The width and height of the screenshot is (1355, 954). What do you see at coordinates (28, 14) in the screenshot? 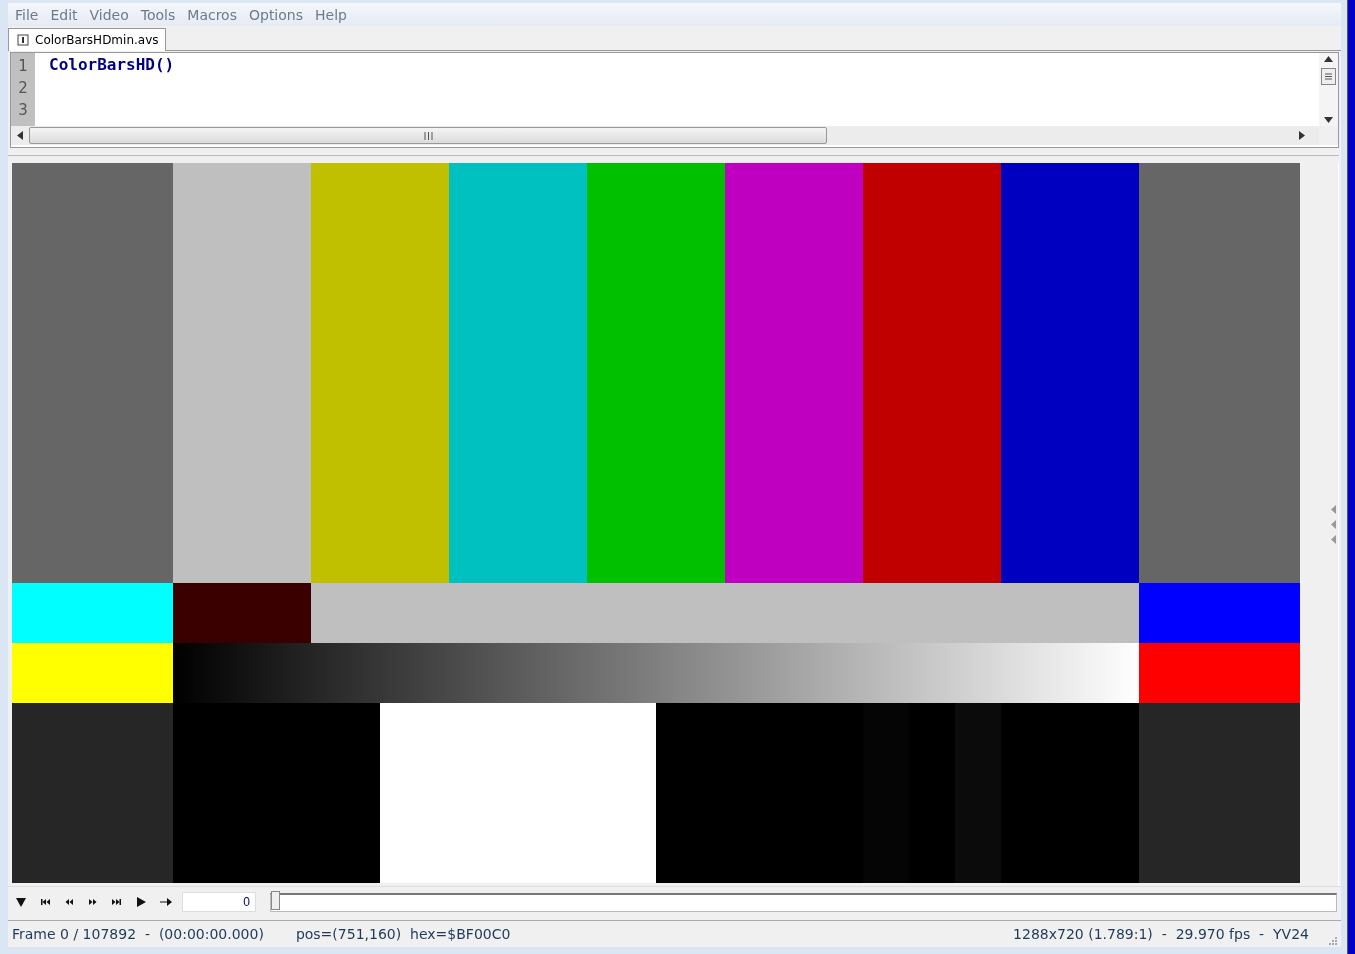
I see `menu-item: File` at bounding box center [28, 14].